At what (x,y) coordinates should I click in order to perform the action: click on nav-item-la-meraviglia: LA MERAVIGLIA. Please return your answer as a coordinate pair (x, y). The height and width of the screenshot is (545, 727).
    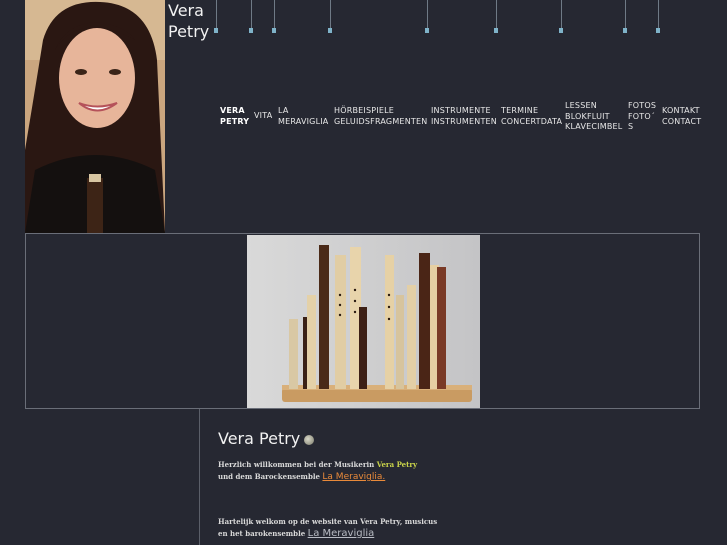
    Looking at the image, I should click on (303, 116).